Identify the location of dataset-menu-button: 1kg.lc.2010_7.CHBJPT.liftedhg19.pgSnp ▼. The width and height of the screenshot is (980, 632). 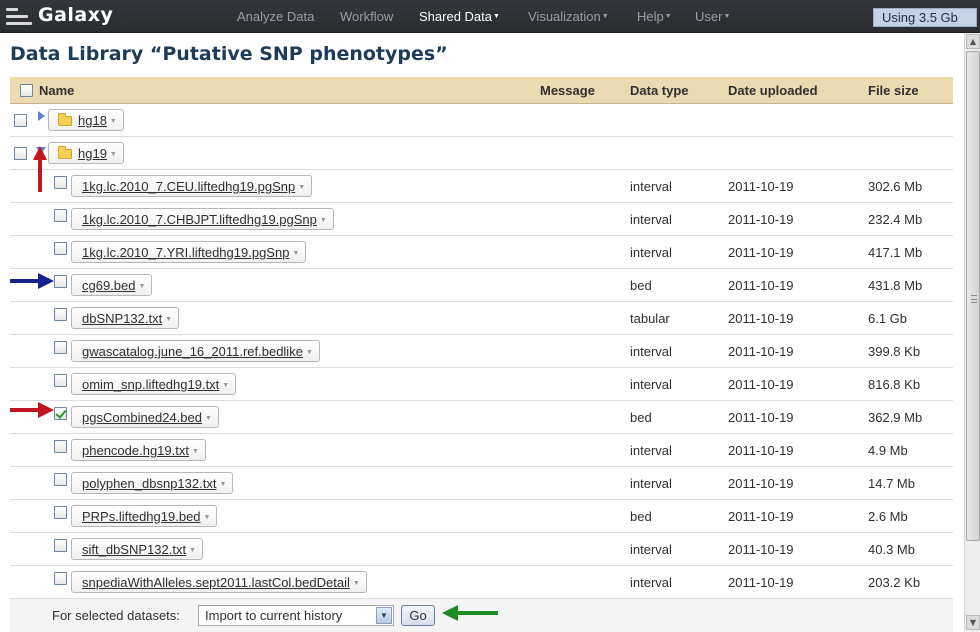
(202, 219).